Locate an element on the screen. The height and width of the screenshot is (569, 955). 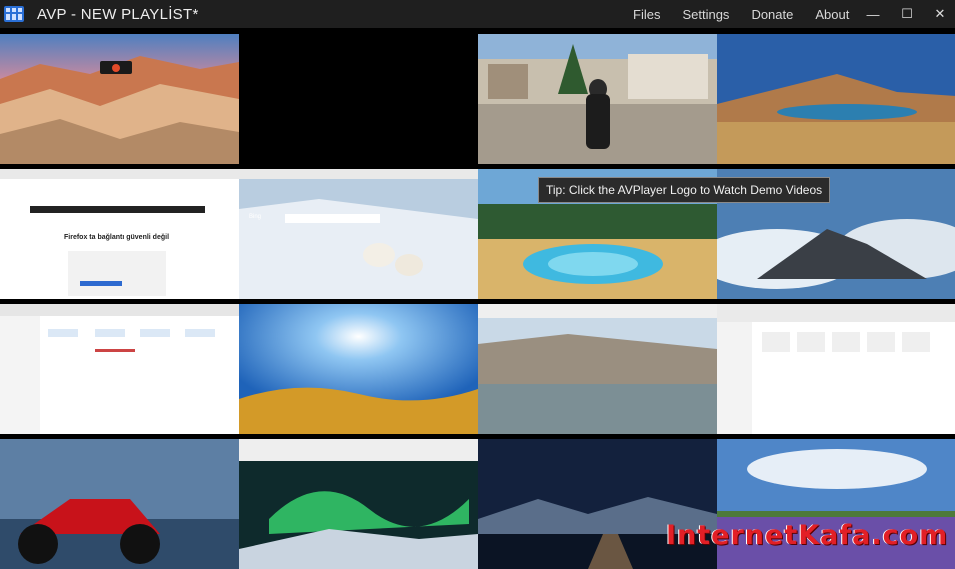
video-tile-bing-bears: Bing is located at coordinates (358, 234).